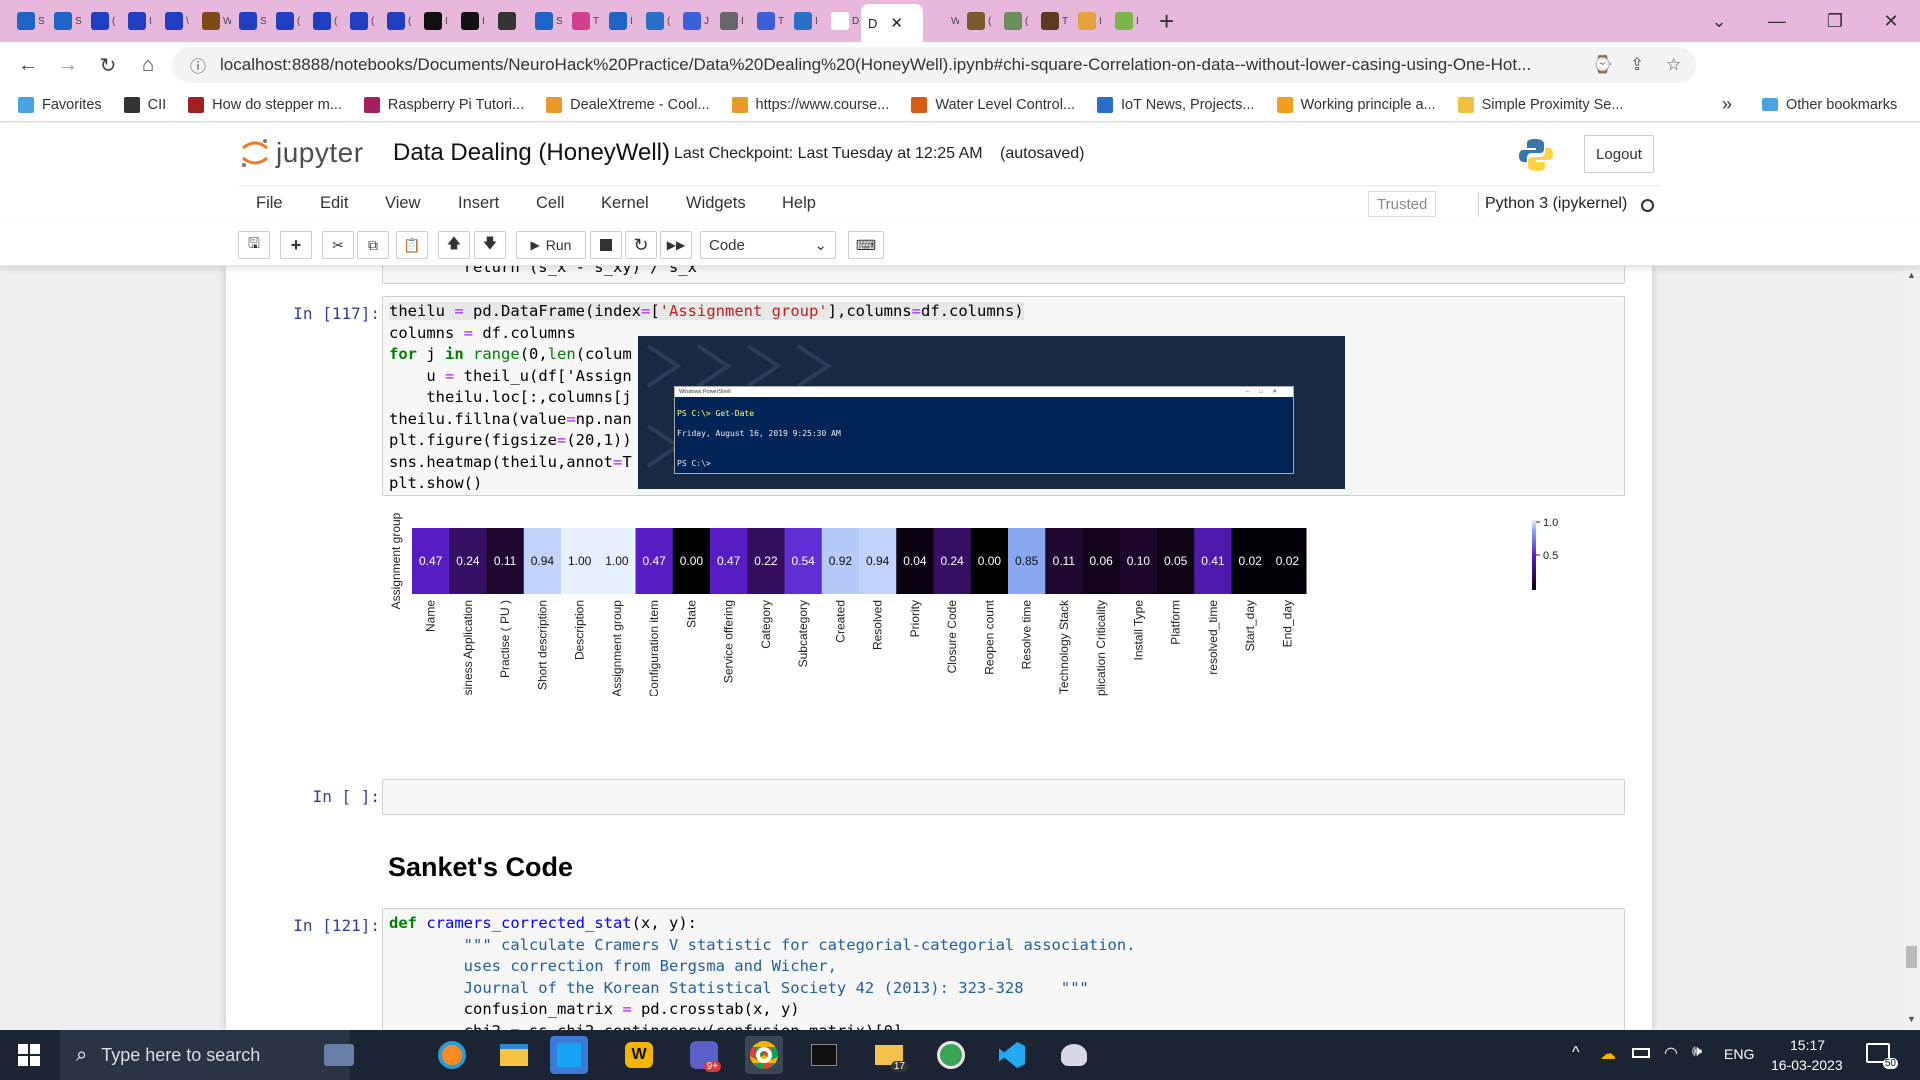 This screenshot has width=1920, height=1080. I want to click on interrupt-icon, so click(606, 245).